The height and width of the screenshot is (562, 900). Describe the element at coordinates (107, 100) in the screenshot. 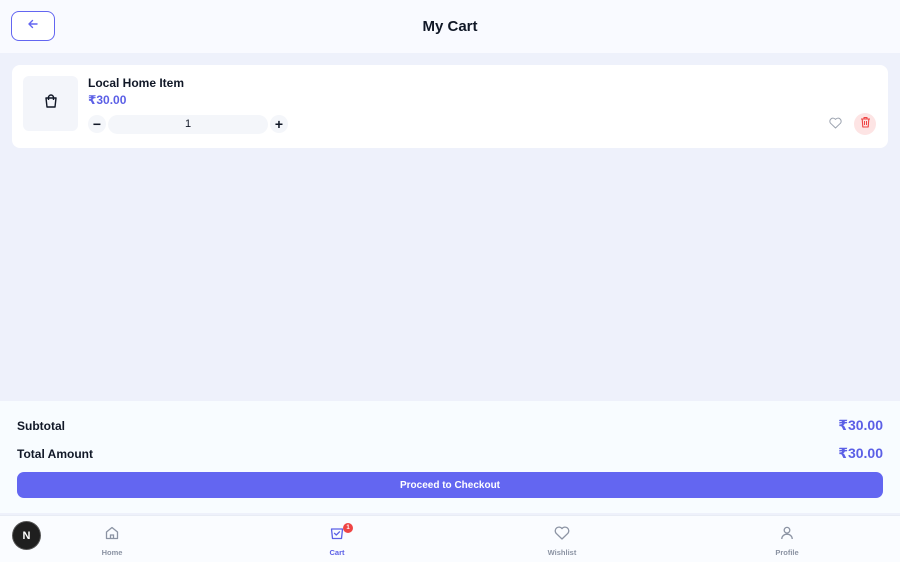

I see `product-price: ₹30.00` at that location.